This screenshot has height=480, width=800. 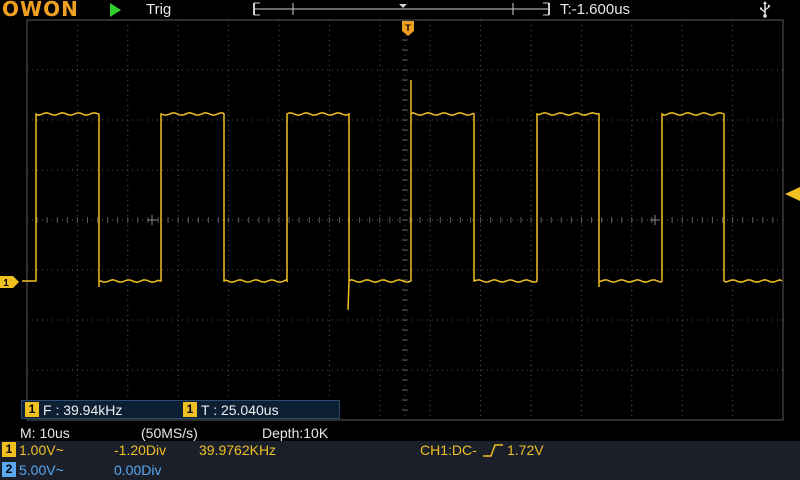 I want to click on period-measurement: 1 T : 25.040us, so click(x=231, y=410).